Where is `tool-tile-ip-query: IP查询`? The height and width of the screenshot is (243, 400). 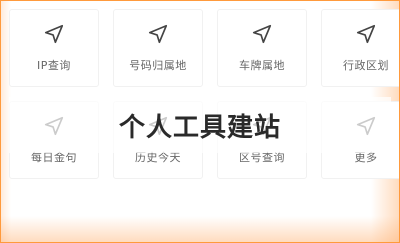
tool-tile-ip-query: IP查询 is located at coordinates (54, 48).